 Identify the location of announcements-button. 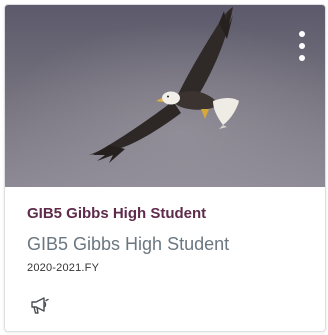
(40, 305).